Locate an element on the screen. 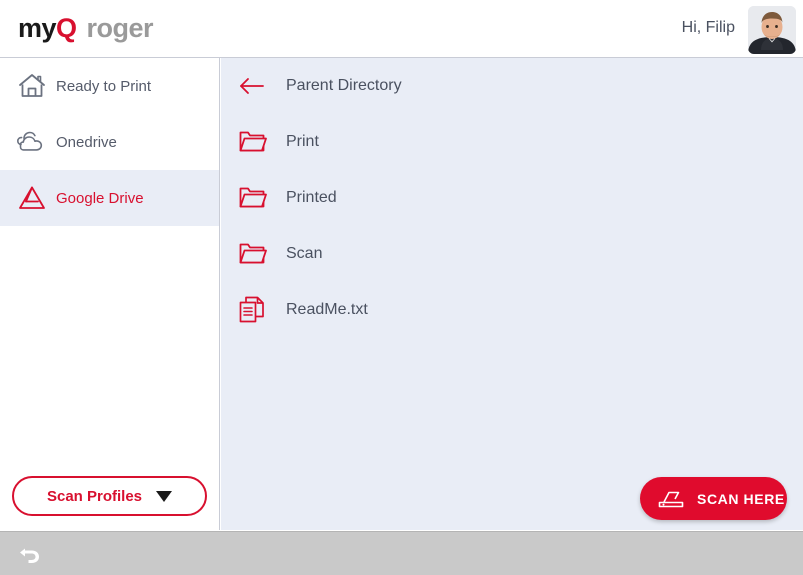  list-item-label: Parent Directory is located at coordinates (344, 85).